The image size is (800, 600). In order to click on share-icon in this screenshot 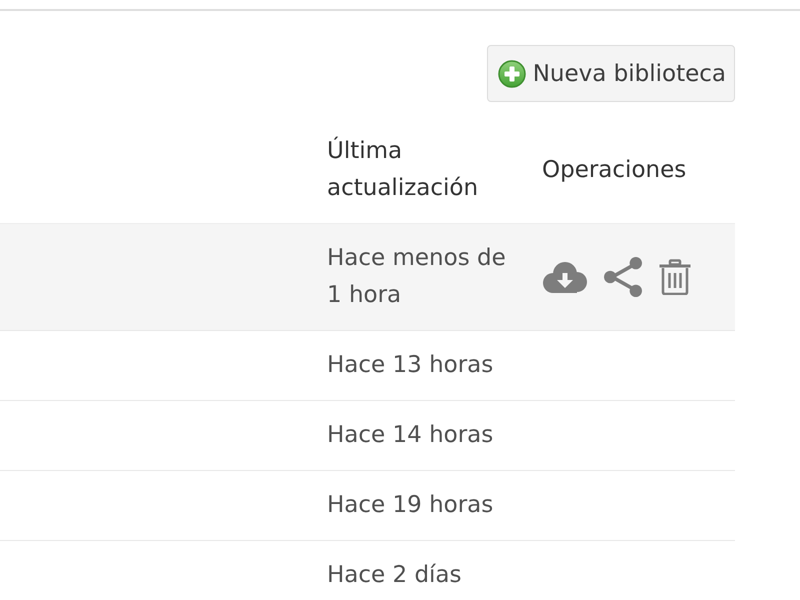, I will do `click(623, 277)`.